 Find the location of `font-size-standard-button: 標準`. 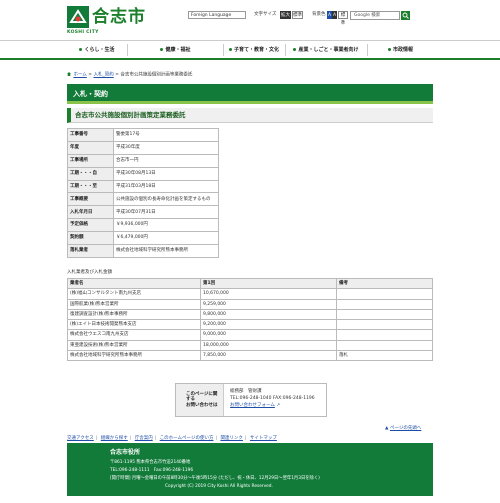

font-size-standard-button: 標準 is located at coordinates (297, 15).